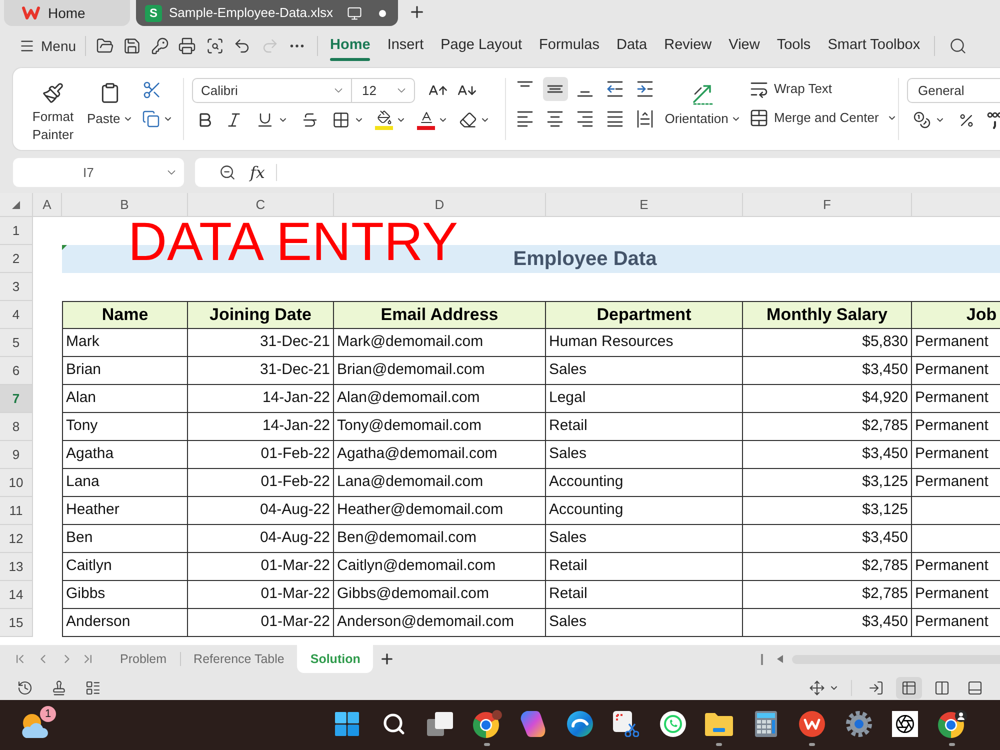 The width and height of the screenshot is (1000, 750). I want to click on office-logo-icon, so click(812, 724).